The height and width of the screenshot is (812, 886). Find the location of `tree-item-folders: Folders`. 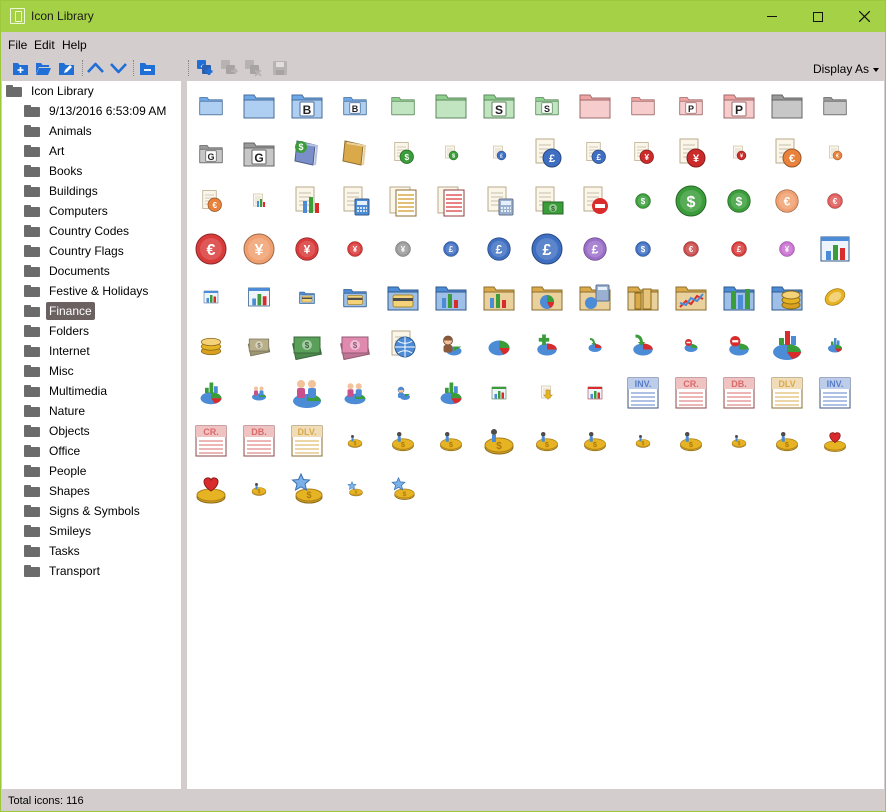

tree-item-folders: Folders is located at coordinates (58, 331).